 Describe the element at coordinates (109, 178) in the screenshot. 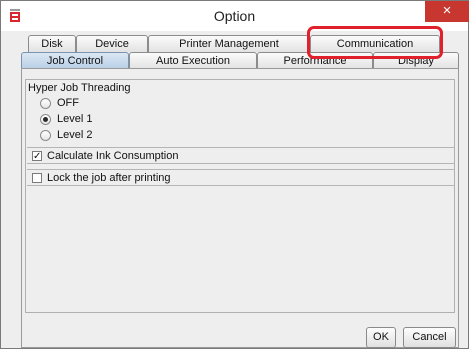

I see `lock-job-label: Lock the job after printing` at that location.